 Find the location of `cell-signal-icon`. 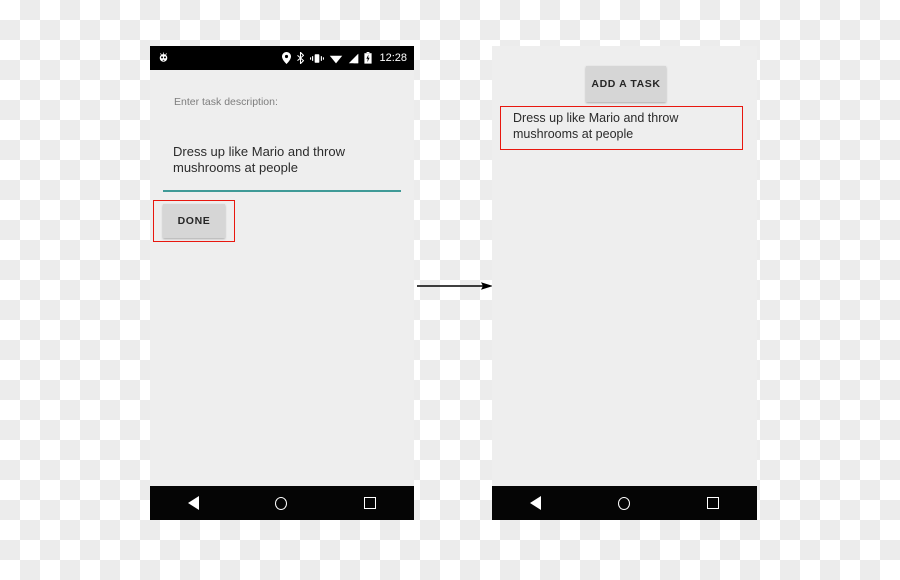

cell-signal-icon is located at coordinates (353, 58).